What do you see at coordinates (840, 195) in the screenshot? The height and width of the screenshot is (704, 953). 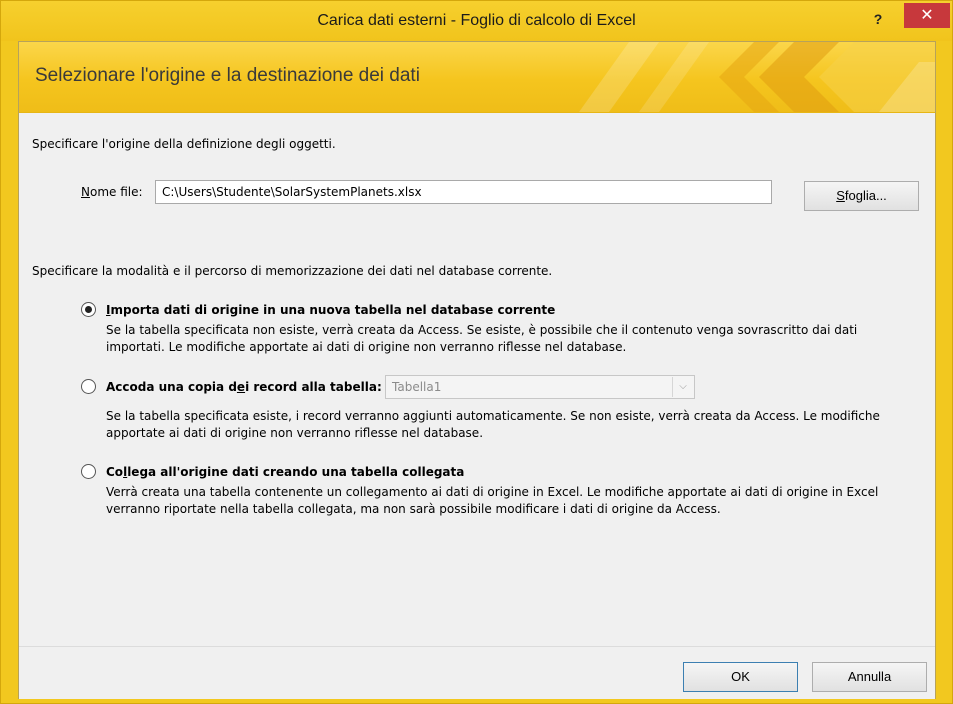 I see `browse-accel: S` at bounding box center [840, 195].